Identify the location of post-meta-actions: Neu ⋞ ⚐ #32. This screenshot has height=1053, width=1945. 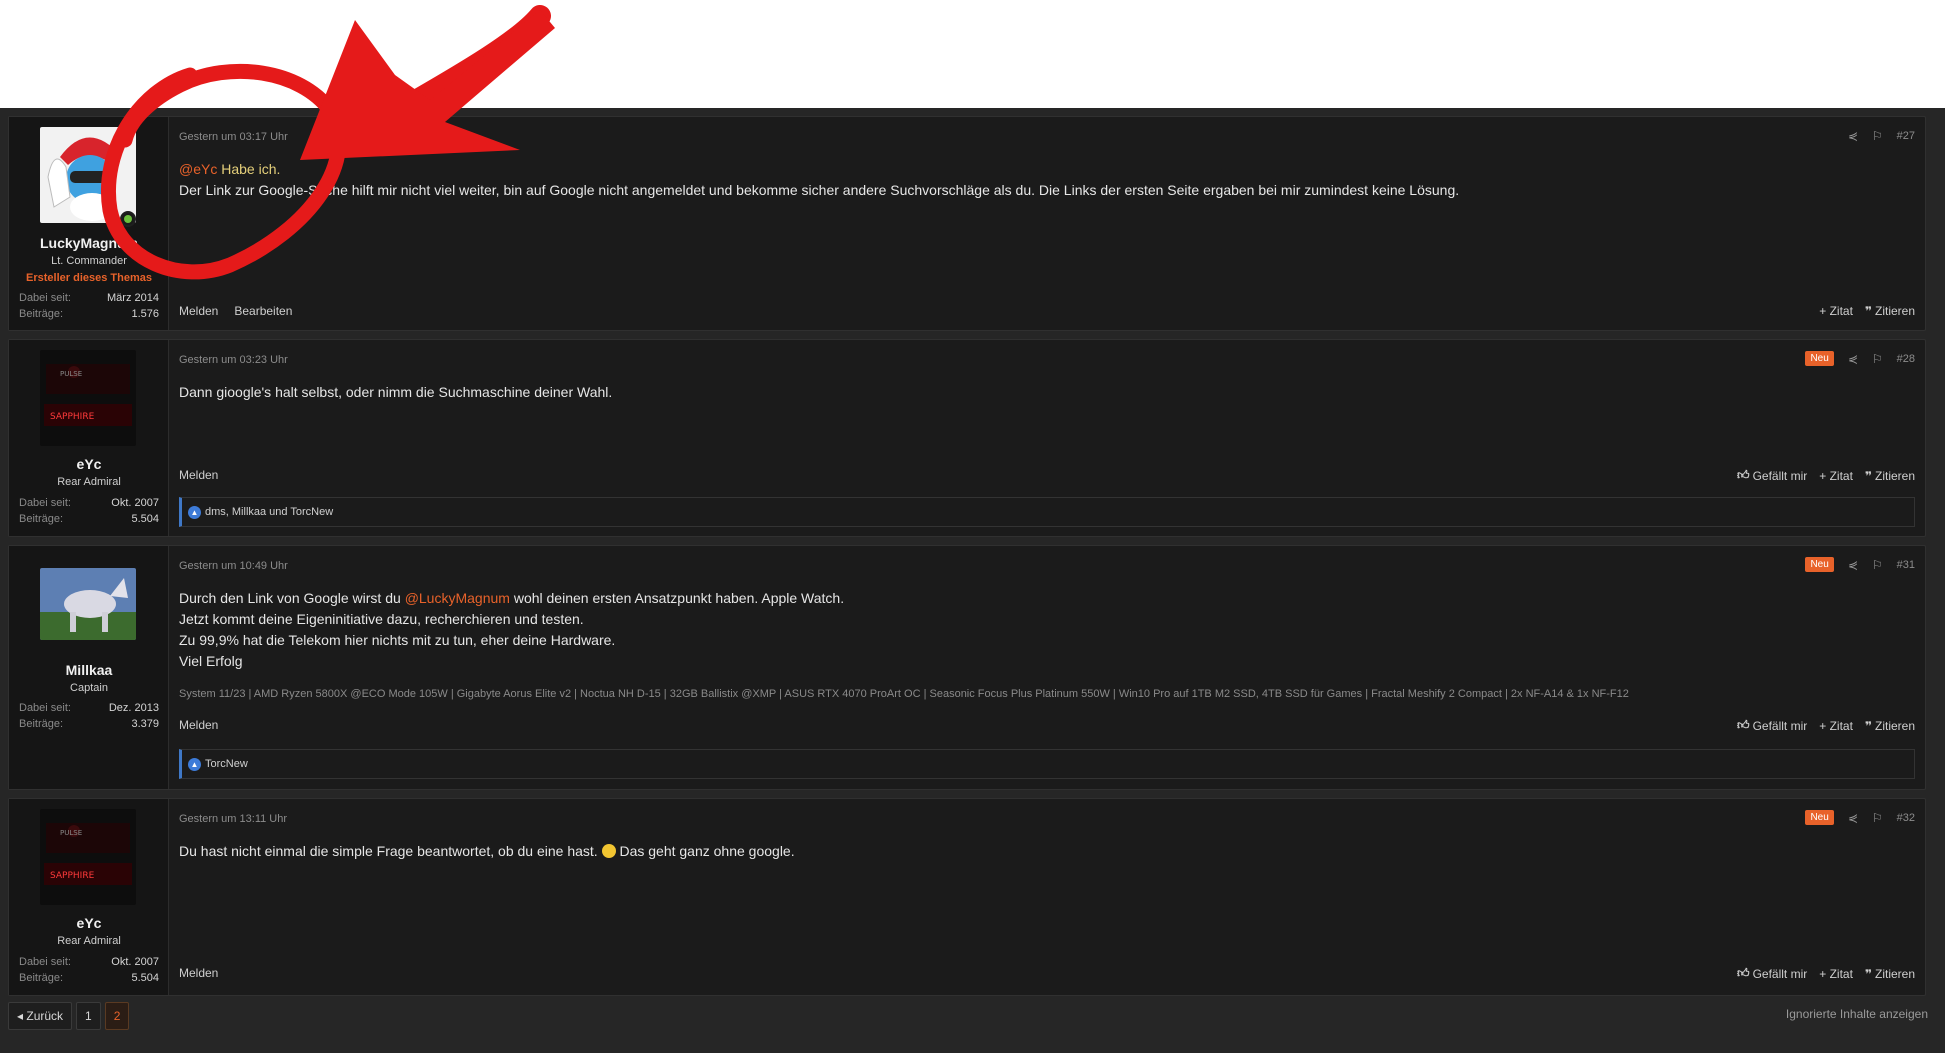
(1860, 817).